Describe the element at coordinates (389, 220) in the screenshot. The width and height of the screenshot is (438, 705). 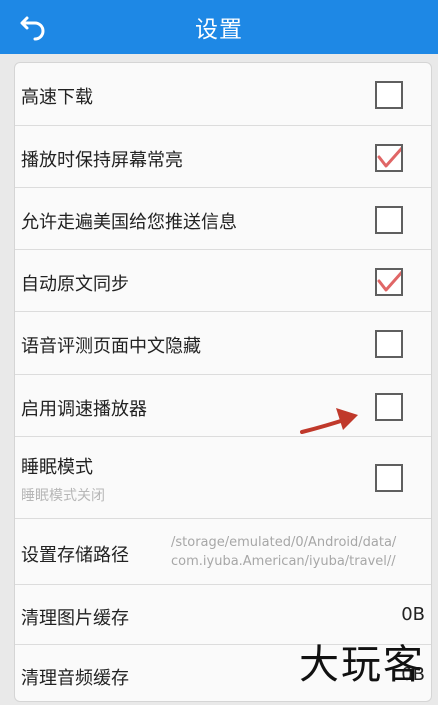
I see `allow-push-checkbox` at that location.